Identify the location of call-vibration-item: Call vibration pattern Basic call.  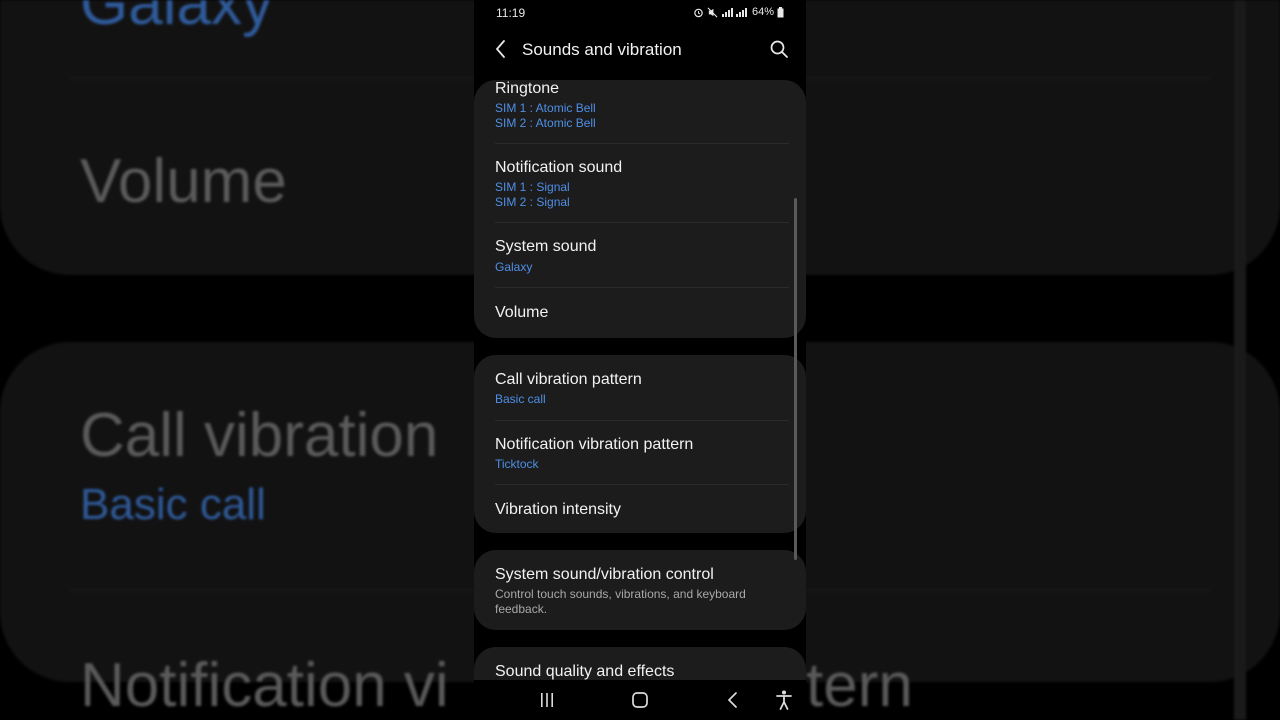
(640, 387).